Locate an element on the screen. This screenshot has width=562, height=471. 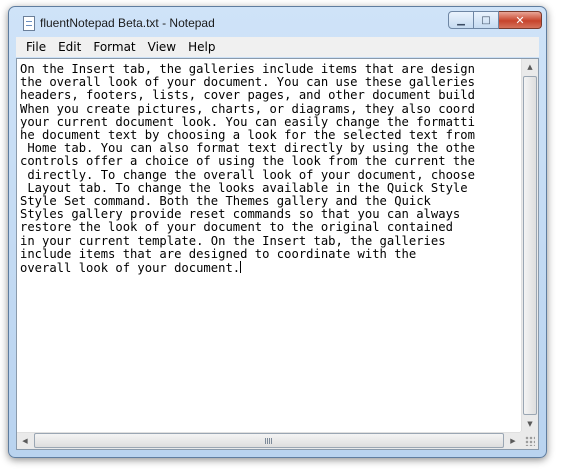
window-title: fluentNotepad Beta.txt - Notepad is located at coordinates (127, 23).